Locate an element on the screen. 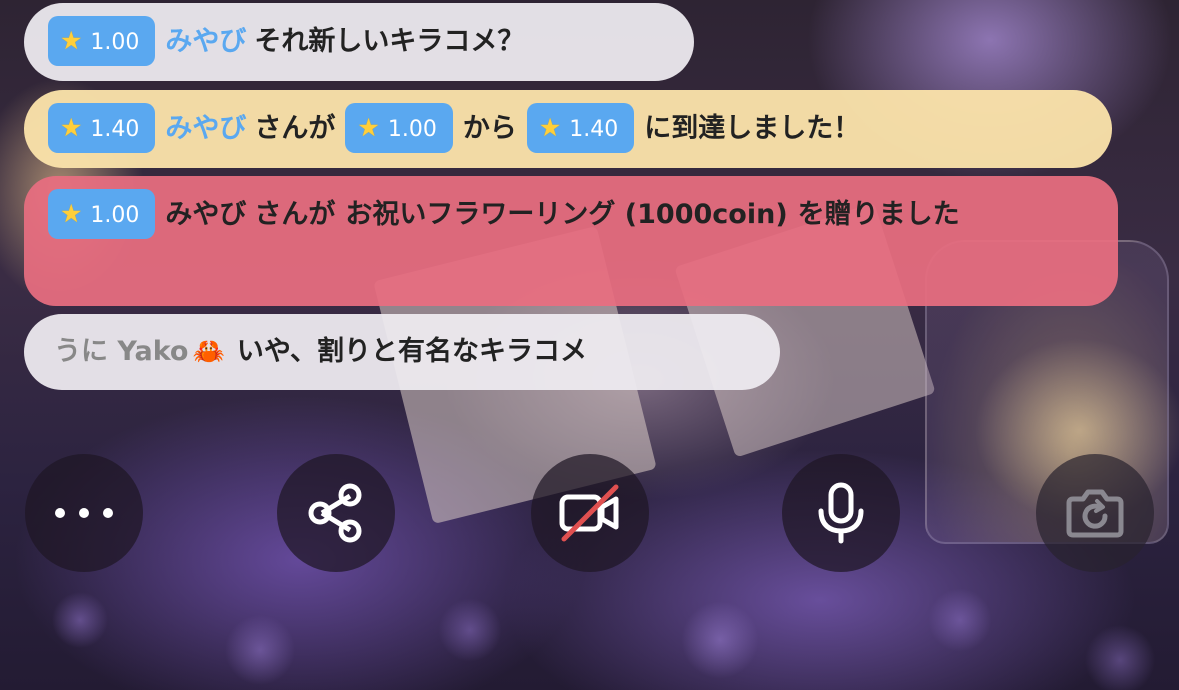 The width and height of the screenshot is (1179, 690). gift-name: お祝いフラワーリング (1000coin) is located at coordinates (566, 214).